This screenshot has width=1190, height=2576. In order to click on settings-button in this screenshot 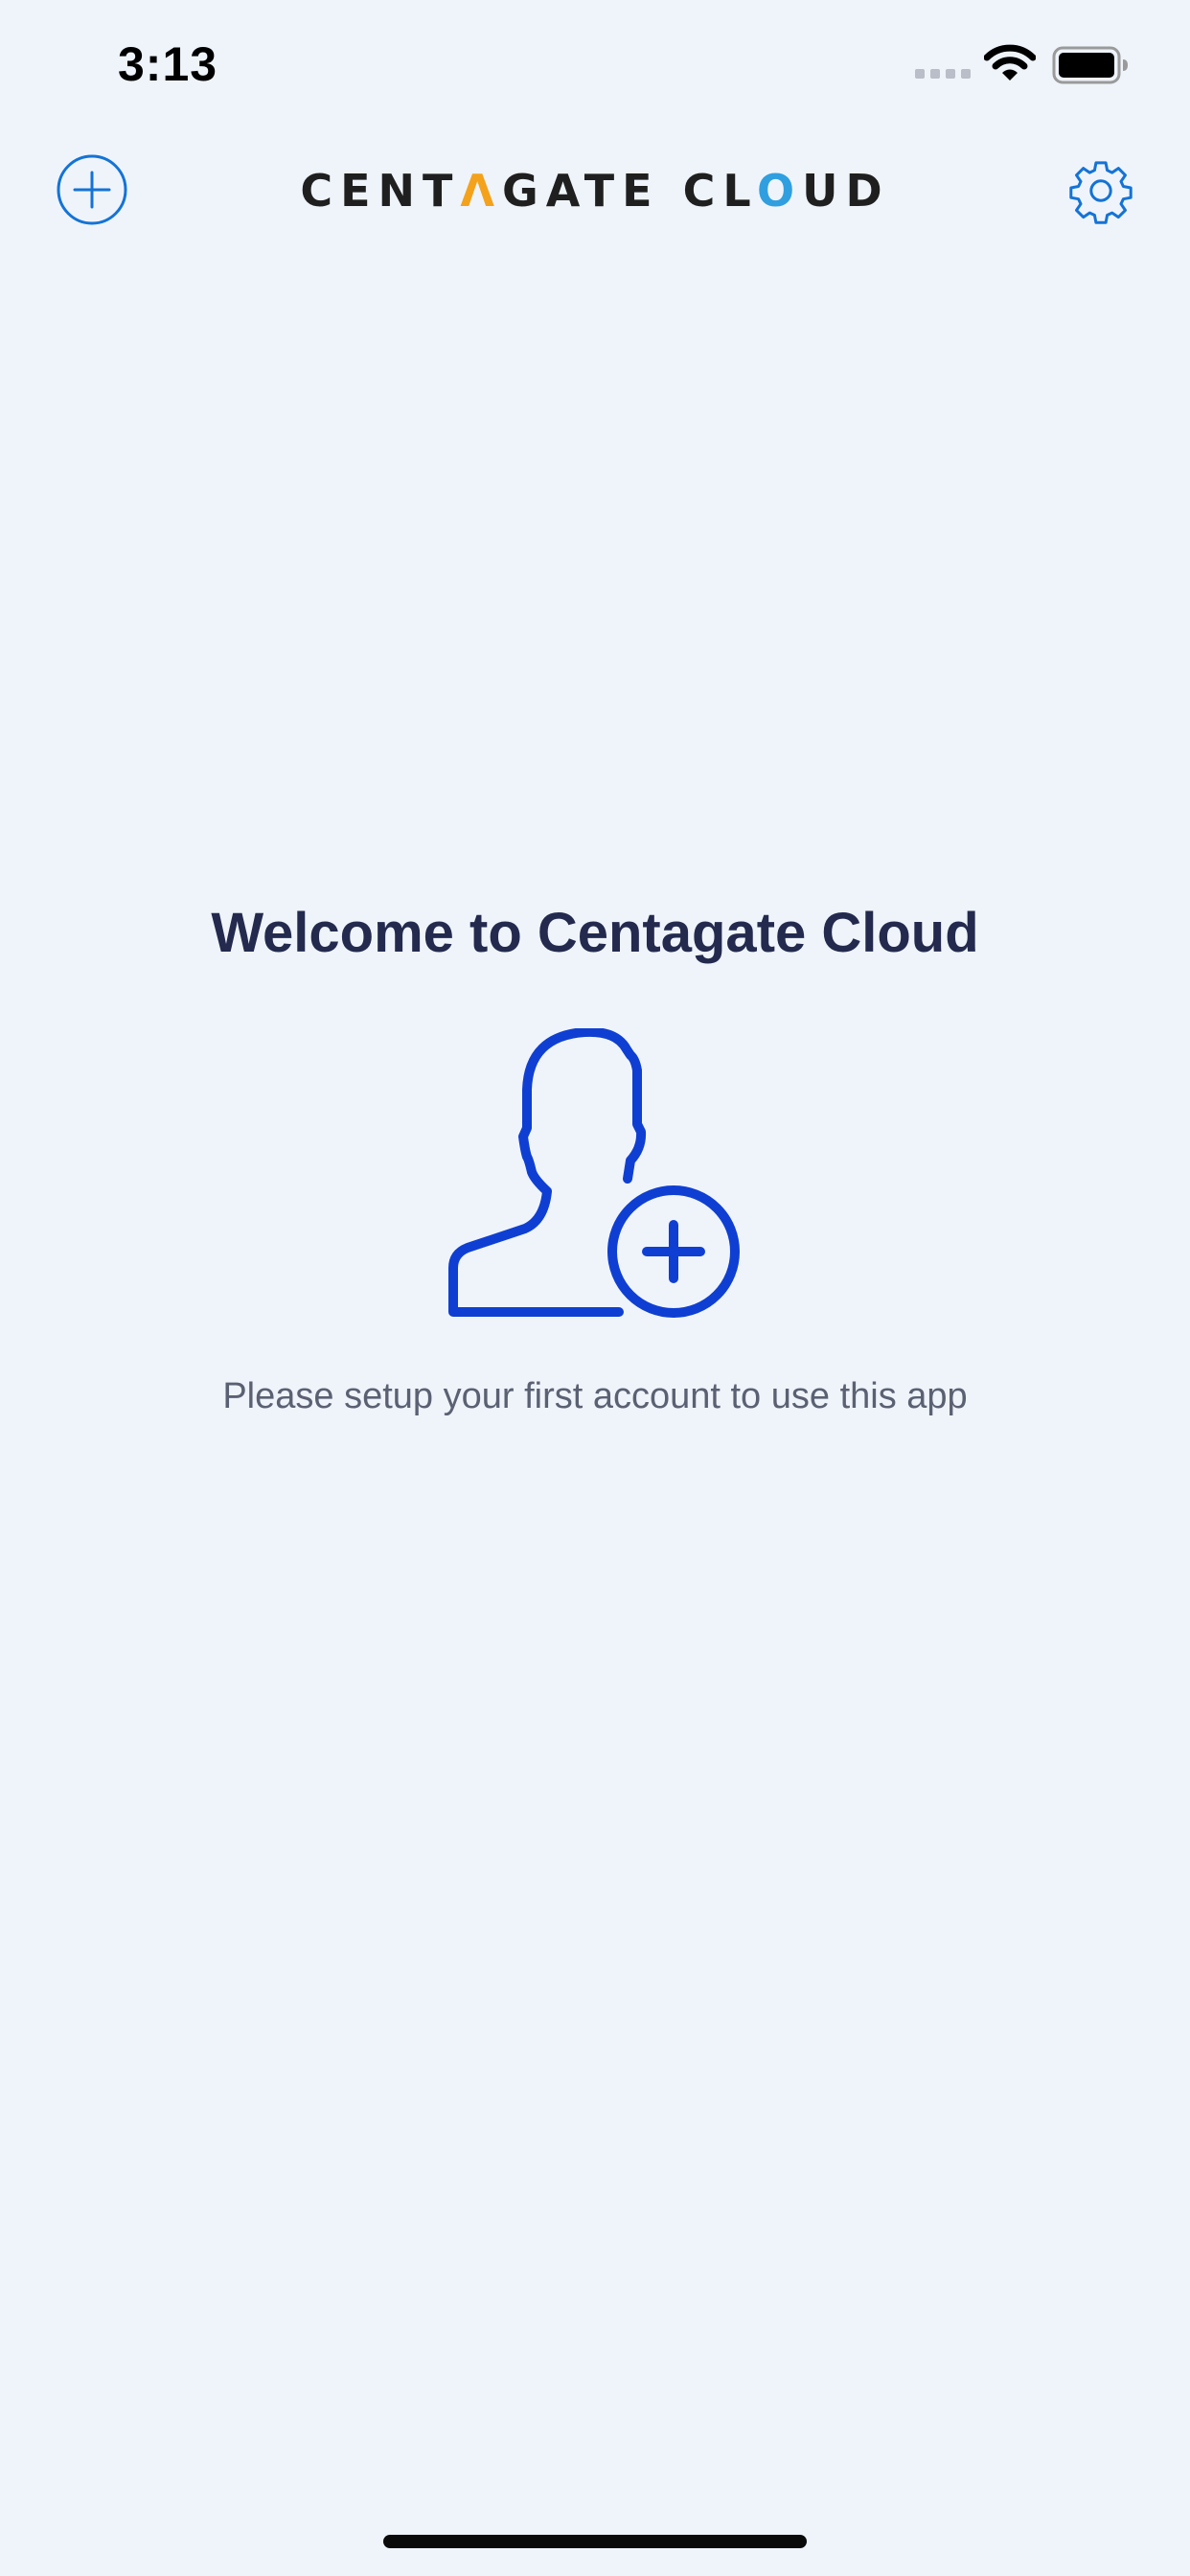, I will do `click(1101, 190)`.